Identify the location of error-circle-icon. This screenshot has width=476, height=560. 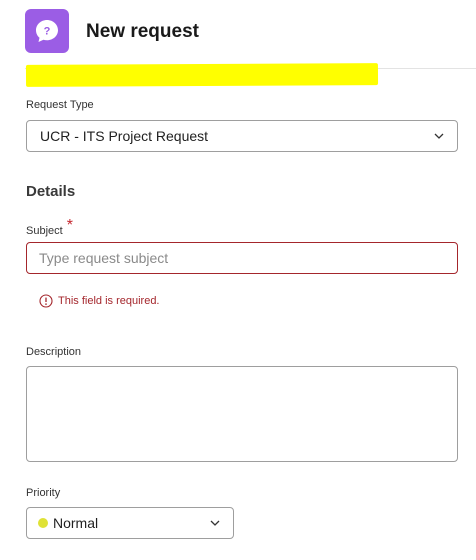
(46, 301).